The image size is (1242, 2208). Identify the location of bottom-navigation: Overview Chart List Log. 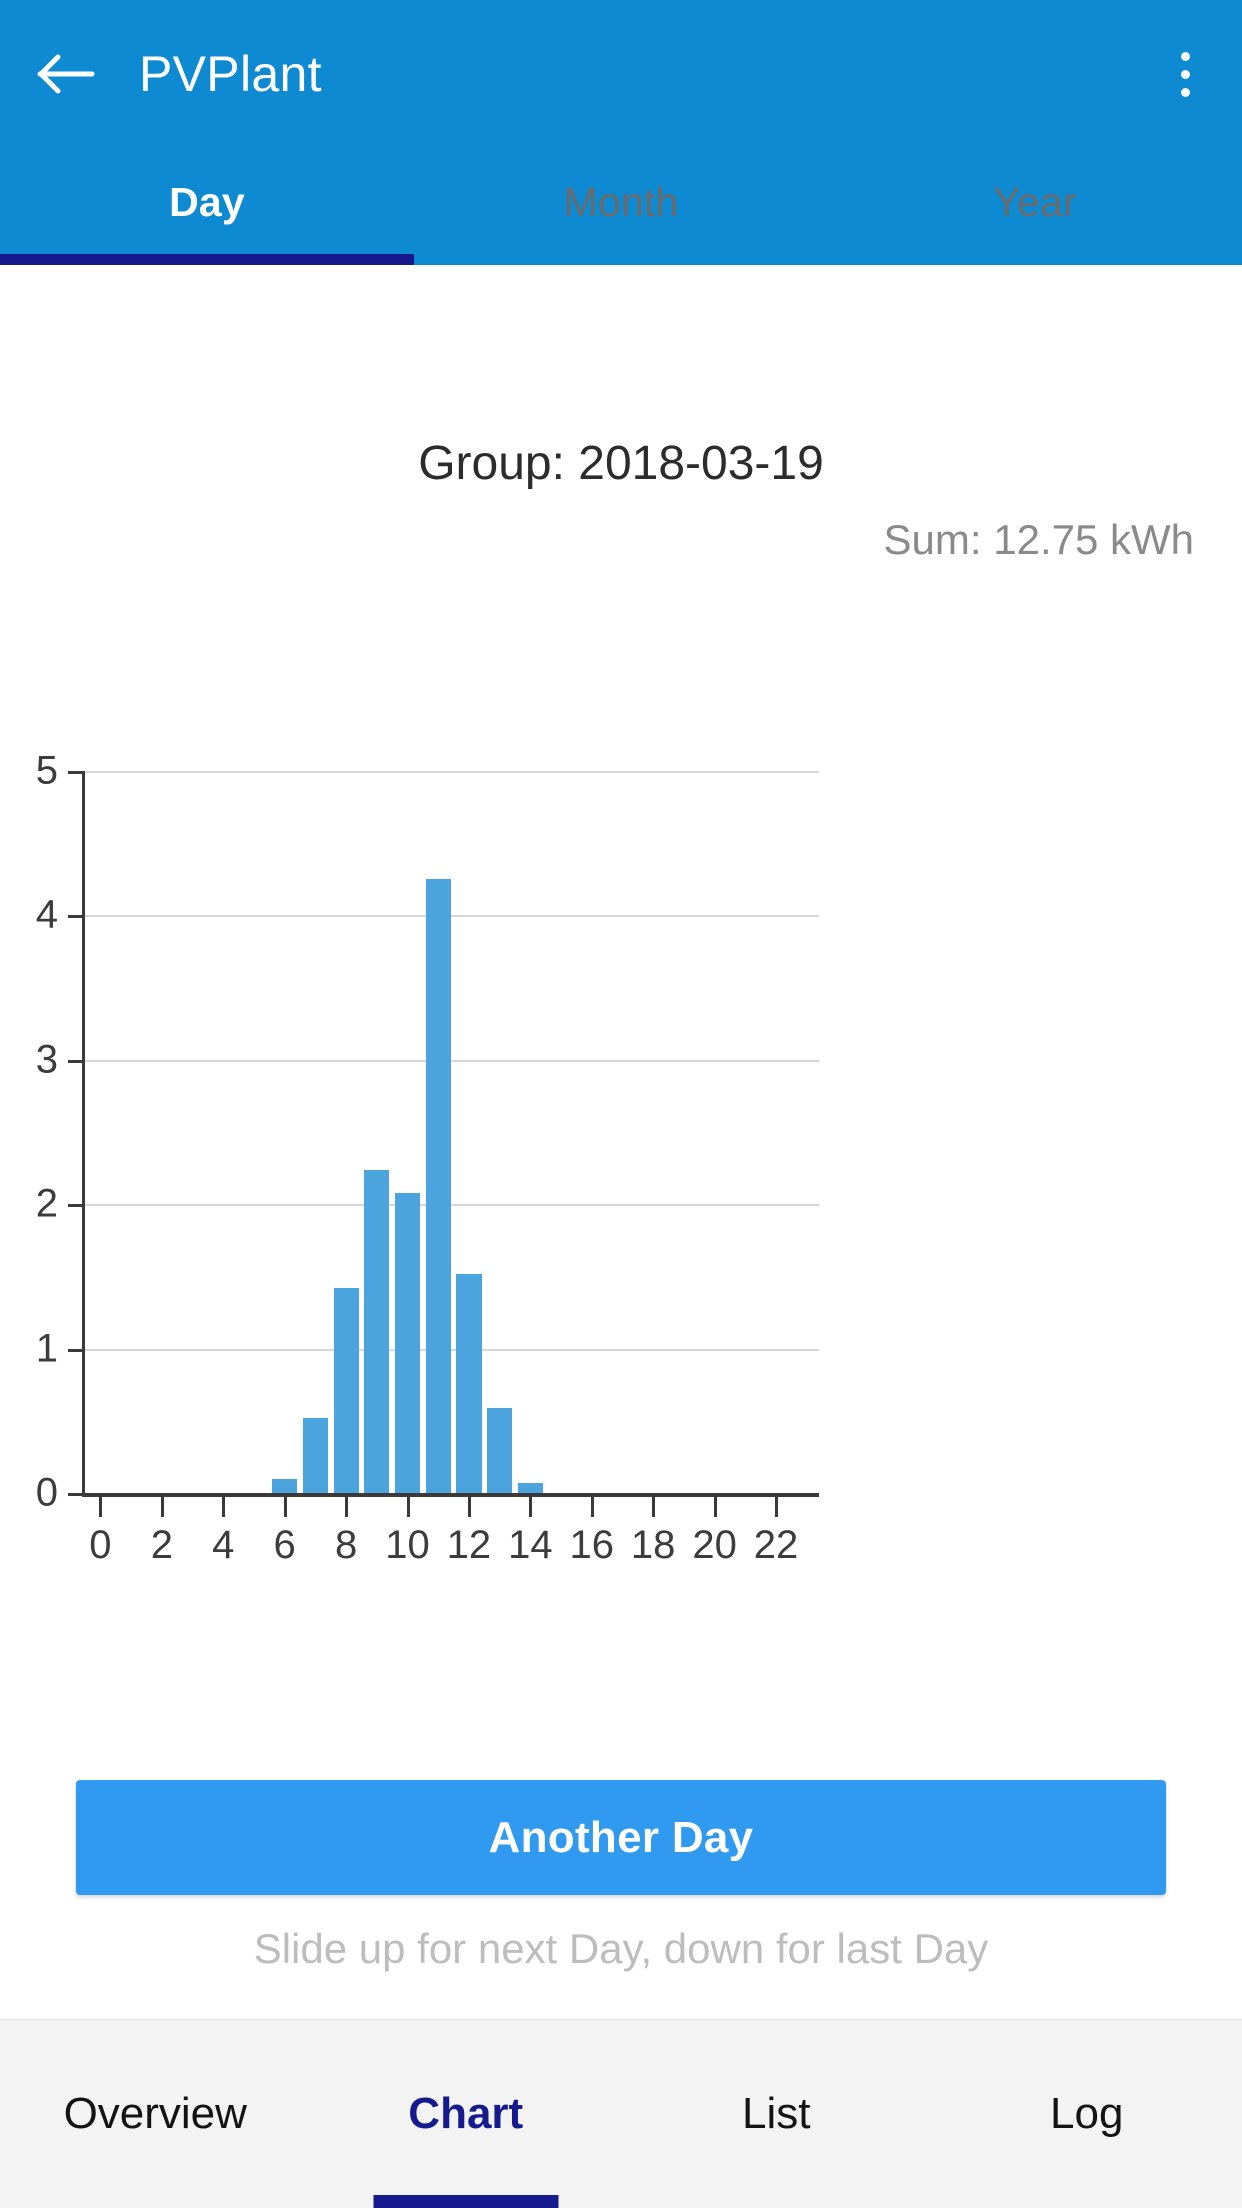
(621, 2113).